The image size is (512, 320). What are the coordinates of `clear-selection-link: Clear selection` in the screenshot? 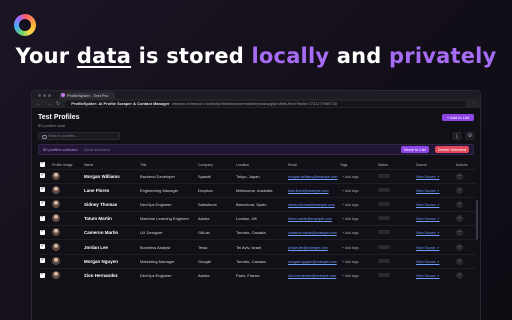 It's located at (96, 149).